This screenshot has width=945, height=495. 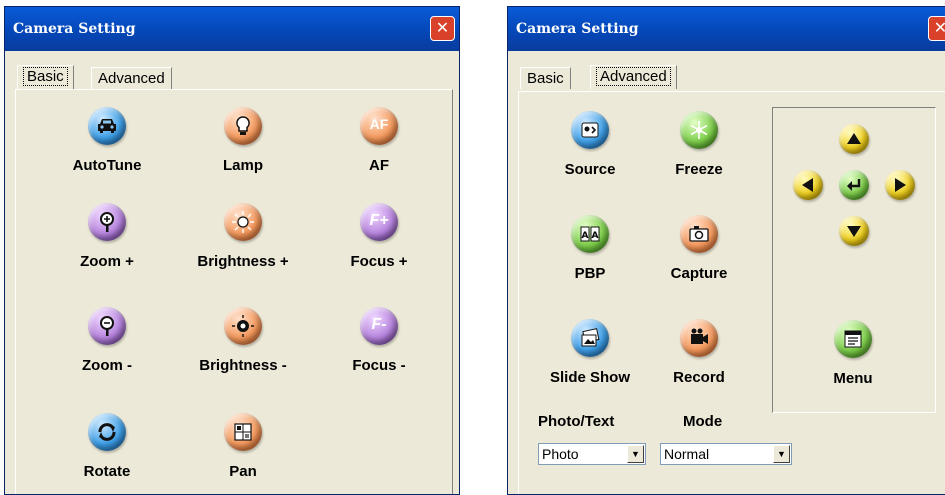 I want to click on navigation-group: Menu, so click(x=854, y=260).